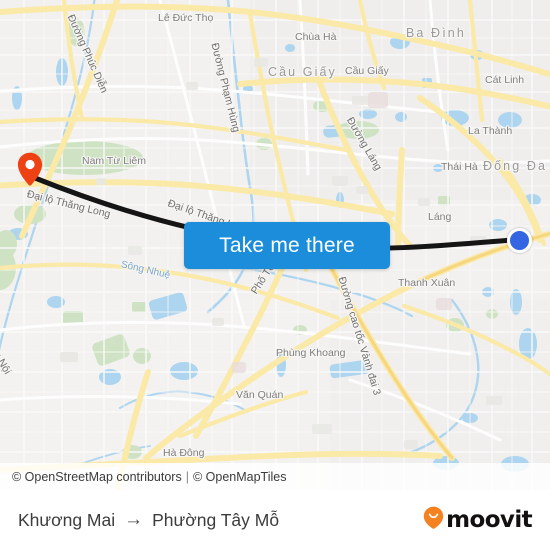 Image resolution: width=550 pixels, height=550 pixels. I want to click on moovit-logo: moovit, so click(478, 520).